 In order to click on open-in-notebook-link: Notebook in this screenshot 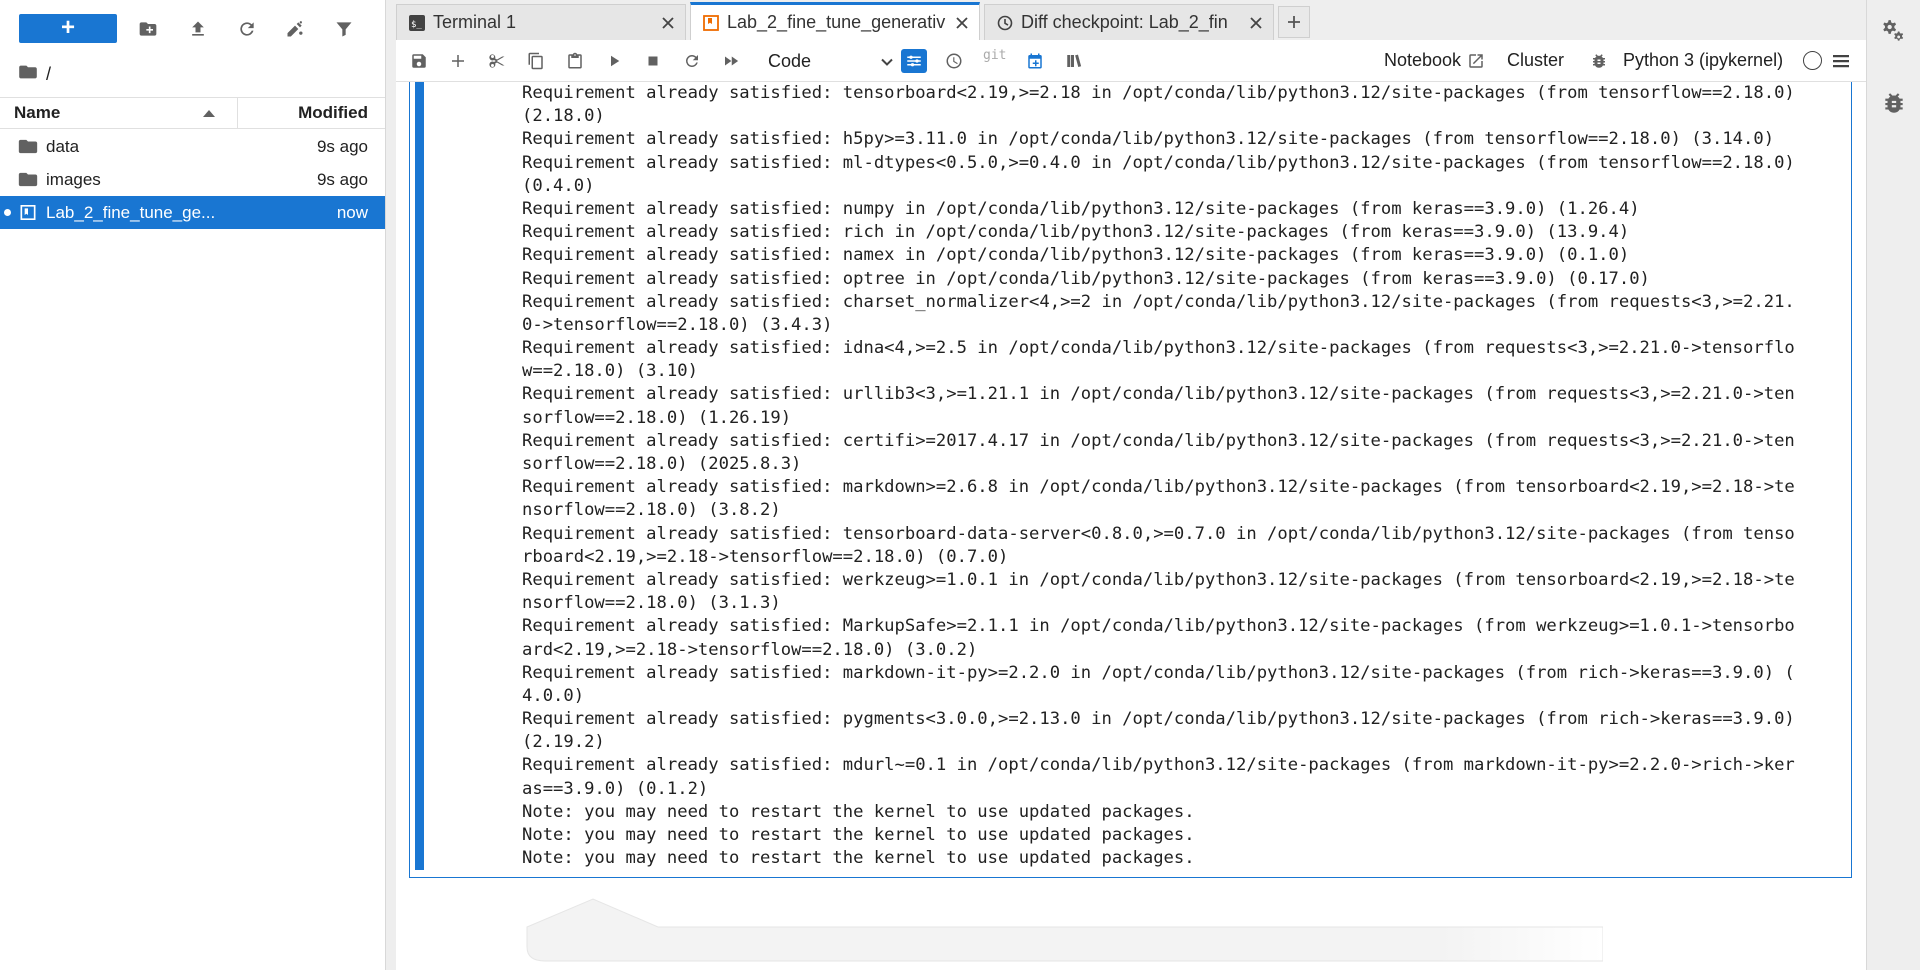, I will do `click(1434, 60)`.